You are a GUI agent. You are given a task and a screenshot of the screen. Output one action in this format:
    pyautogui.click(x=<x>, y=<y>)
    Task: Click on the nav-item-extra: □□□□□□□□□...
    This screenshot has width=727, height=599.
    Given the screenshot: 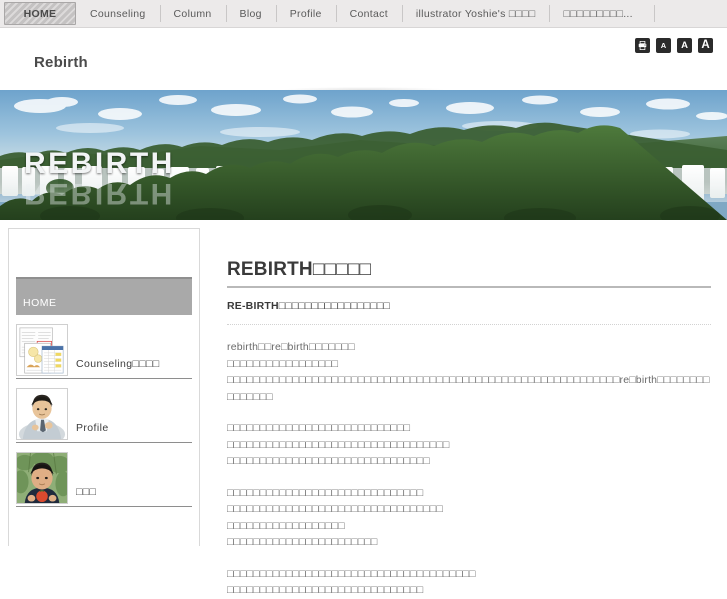 What is the action you would take?
    pyautogui.click(x=597, y=13)
    